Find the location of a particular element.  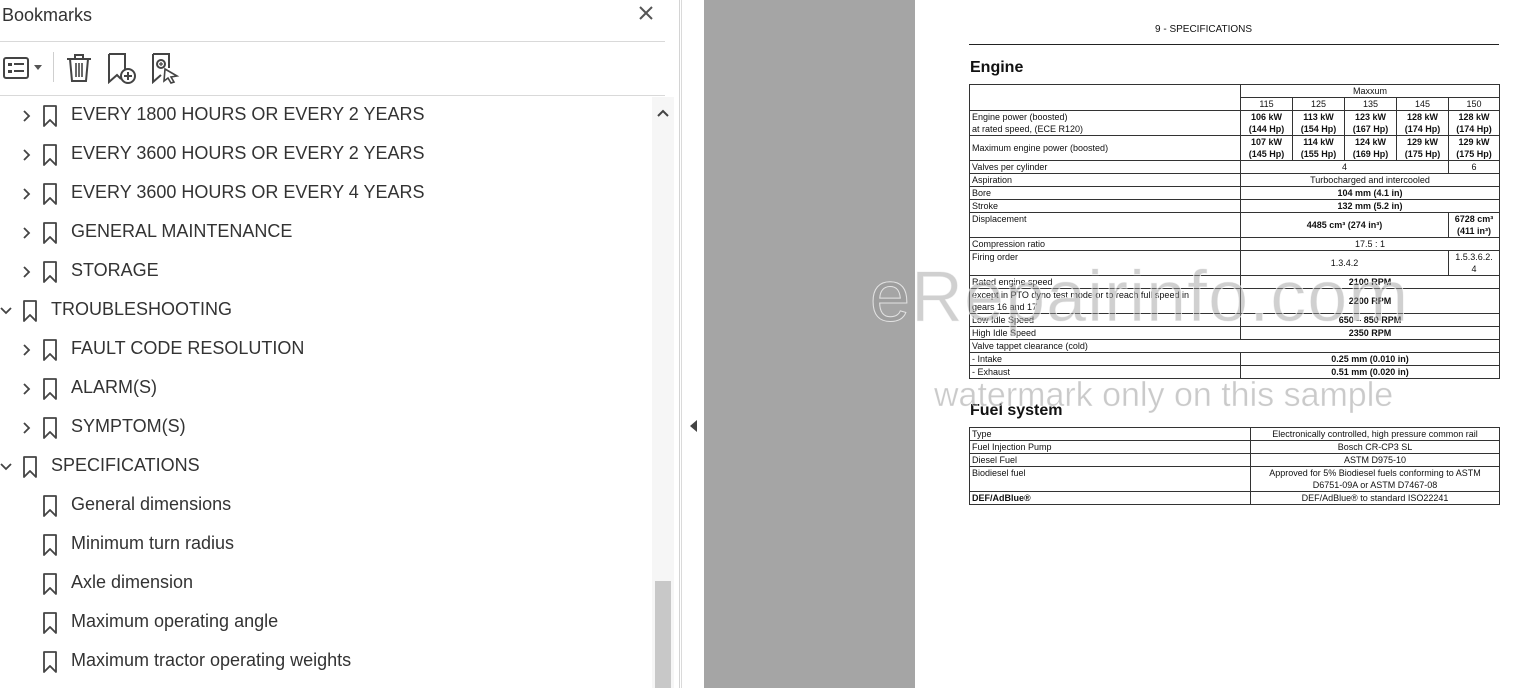

bookmark-item: Maximum tractor operating weights is located at coordinates (326, 662).